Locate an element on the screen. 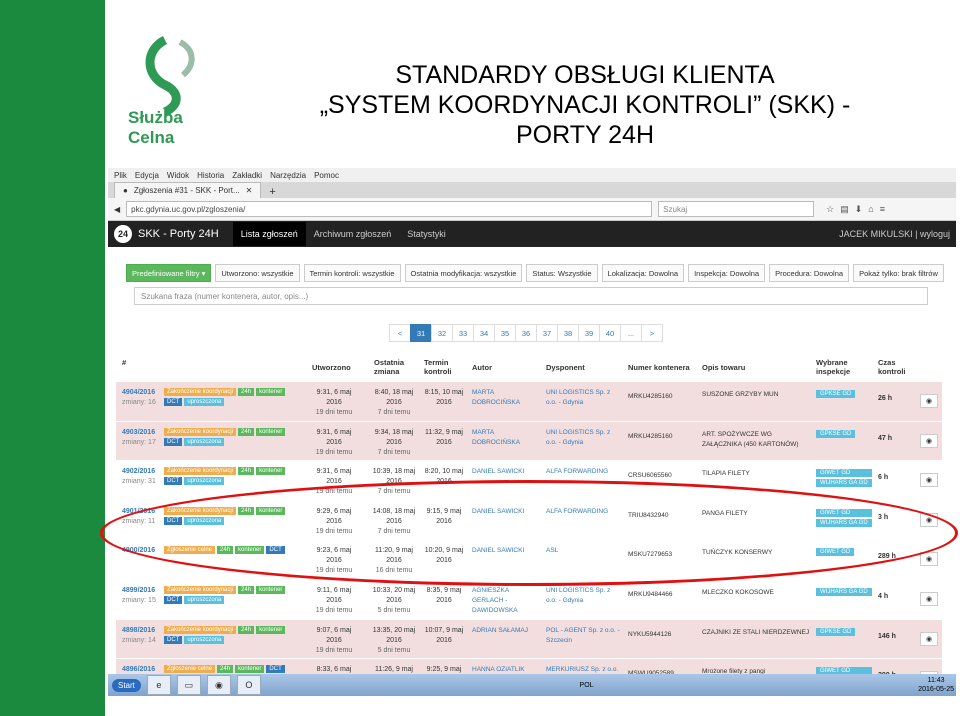  address-field: pkc.gdynia.uc.gov.pl/zgloszenia/ is located at coordinates (389, 209).